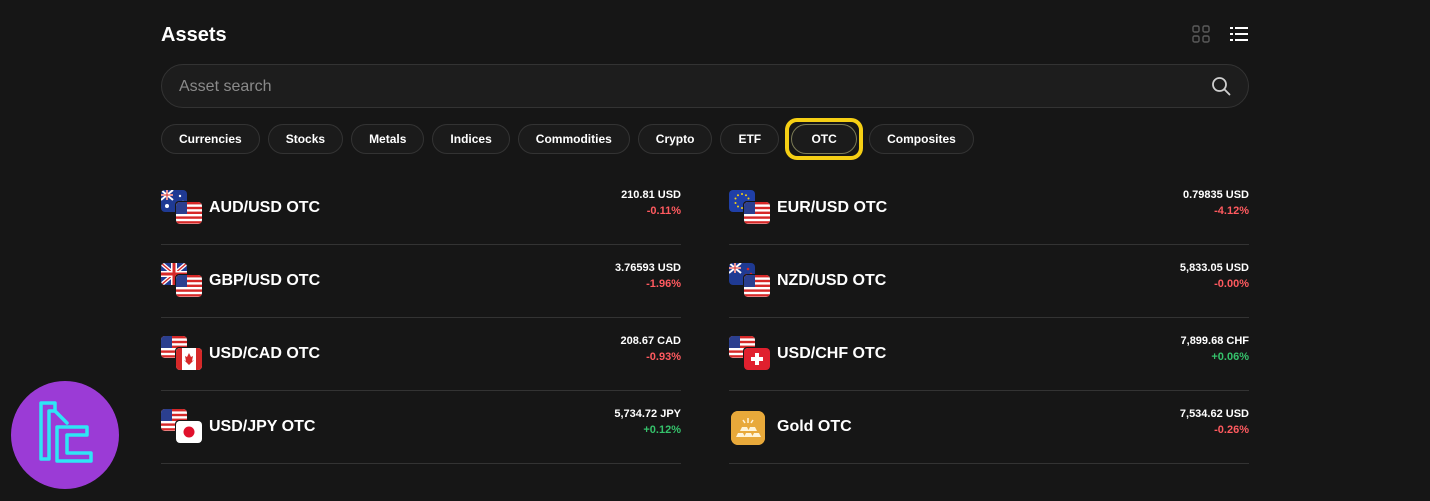 This screenshot has height=501, width=1430. Describe the element at coordinates (265, 207) in the screenshot. I see `asset-name: AUD/USD OTC` at that location.